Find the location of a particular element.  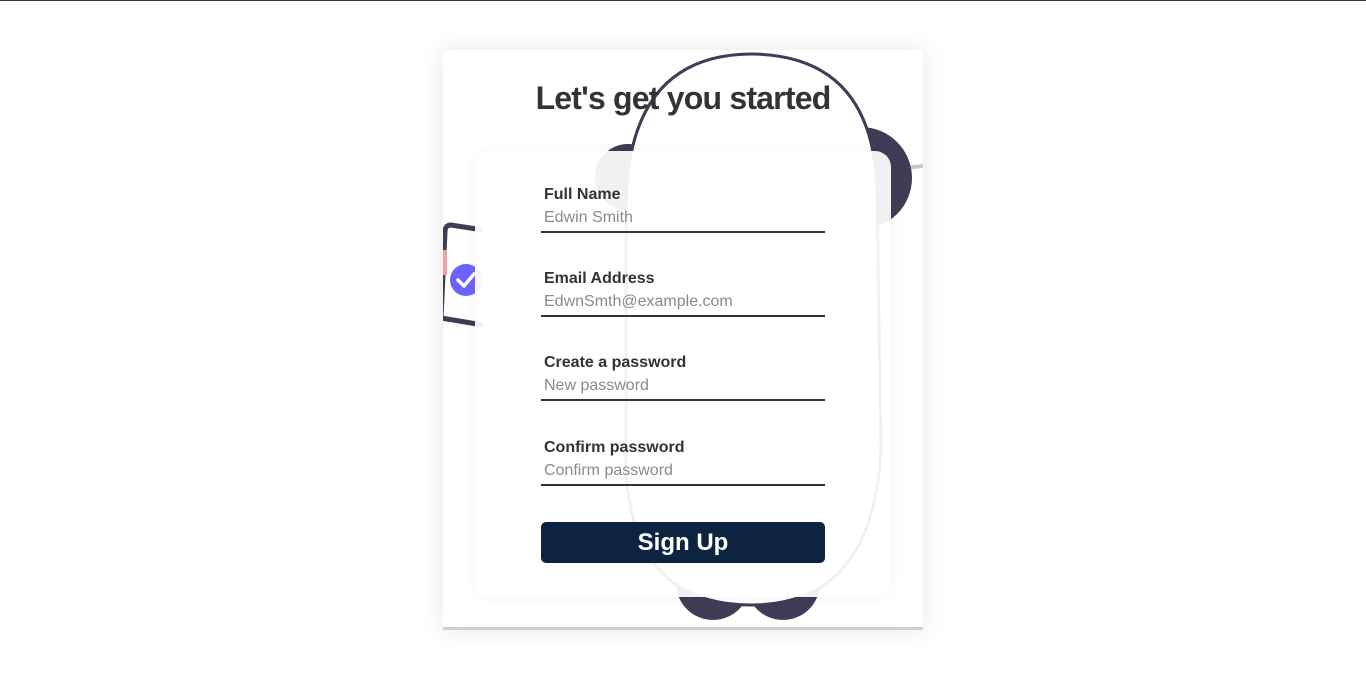

password-label: Create a password is located at coordinates (615, 362).